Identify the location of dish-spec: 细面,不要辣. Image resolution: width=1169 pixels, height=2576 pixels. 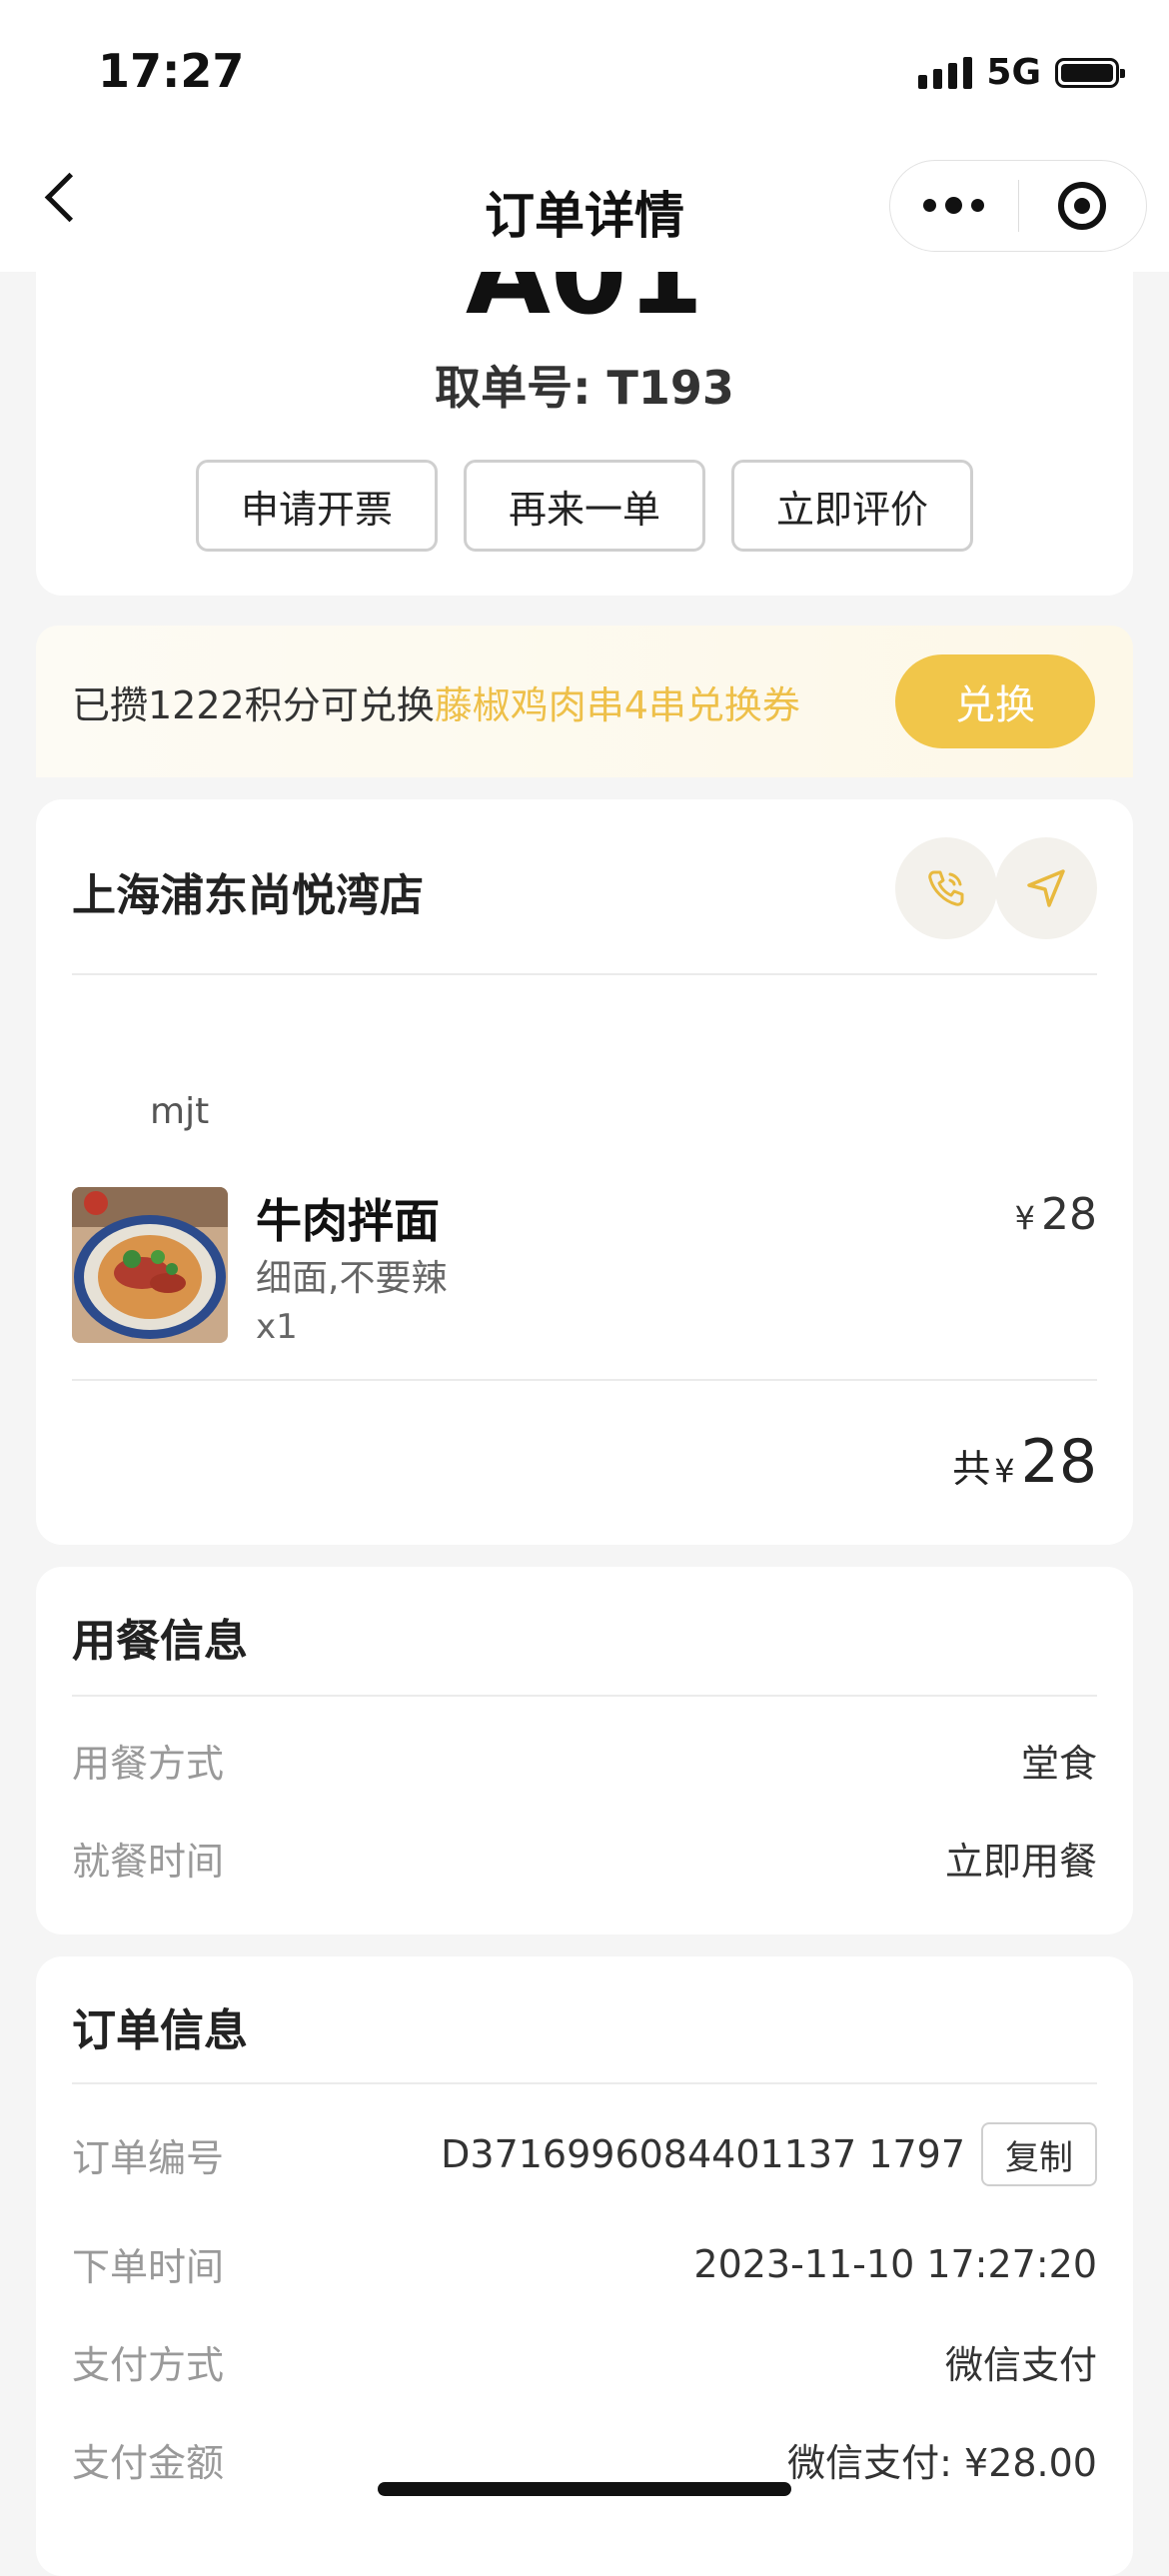
(352, 1278).